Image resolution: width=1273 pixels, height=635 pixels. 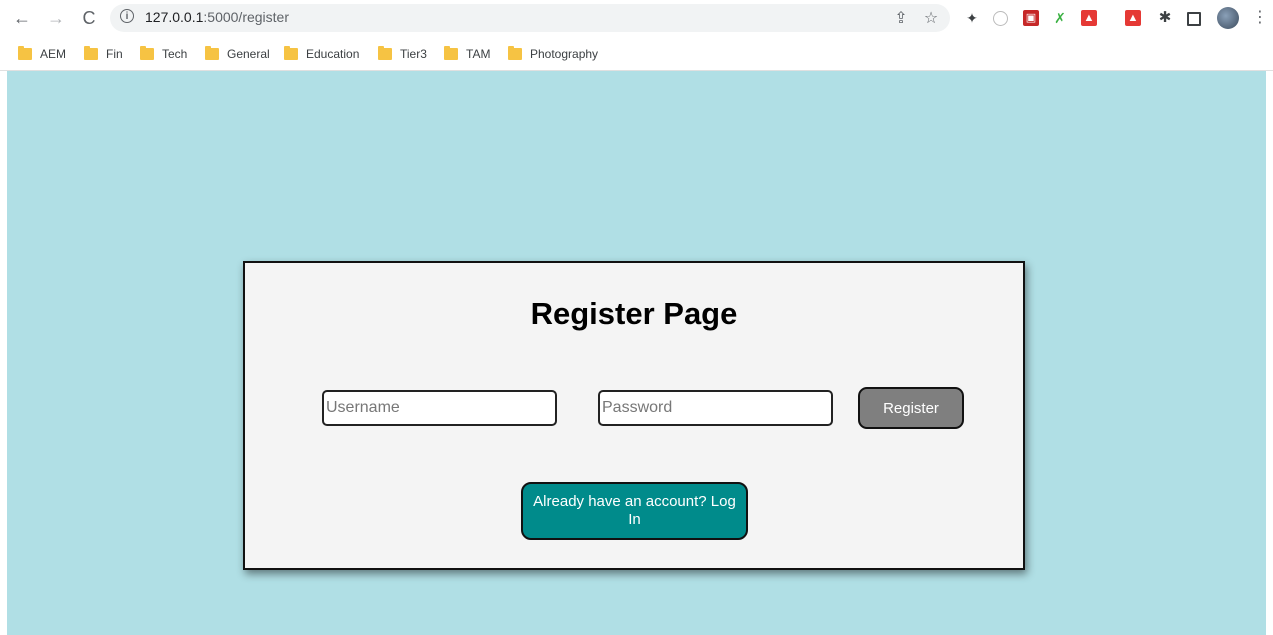 I want to click on bookmark-photography: Photography, so click(x=553, y=54).